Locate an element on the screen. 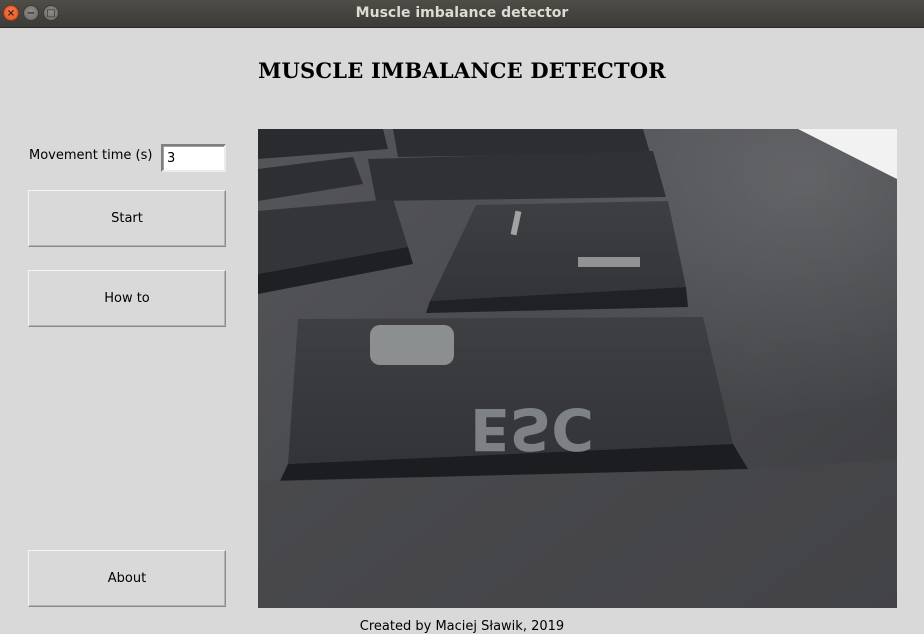 Image resolution: width=924 pixels, height=634 pixels. app-heading: MUSCLE IMBALANCE DETECTOR is located at coordinates (462, 70).